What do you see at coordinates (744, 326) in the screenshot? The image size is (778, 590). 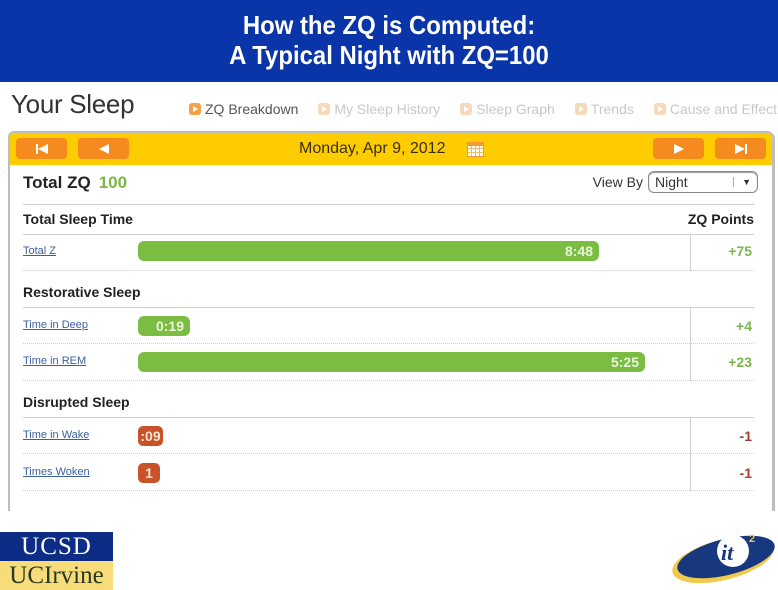 I see `time-in-deep-points: +4` at bounding box center [744, 326].